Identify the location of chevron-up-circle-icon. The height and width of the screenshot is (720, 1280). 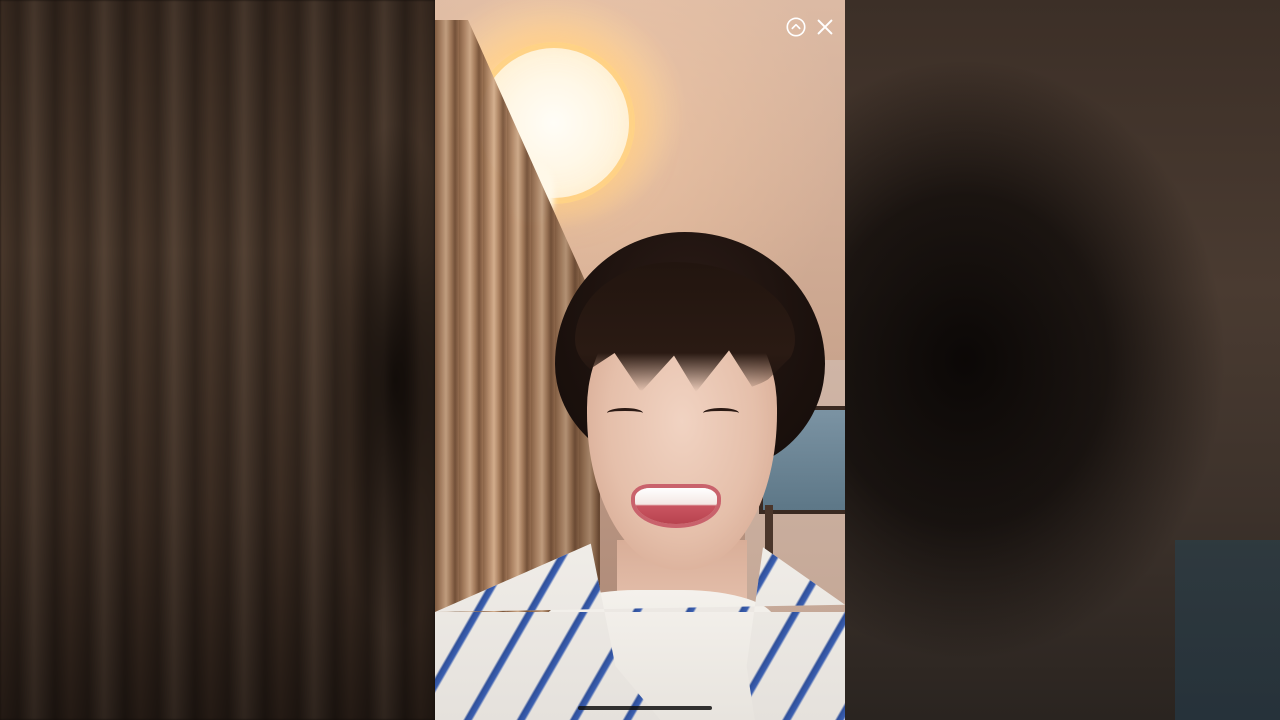
(796, 27).